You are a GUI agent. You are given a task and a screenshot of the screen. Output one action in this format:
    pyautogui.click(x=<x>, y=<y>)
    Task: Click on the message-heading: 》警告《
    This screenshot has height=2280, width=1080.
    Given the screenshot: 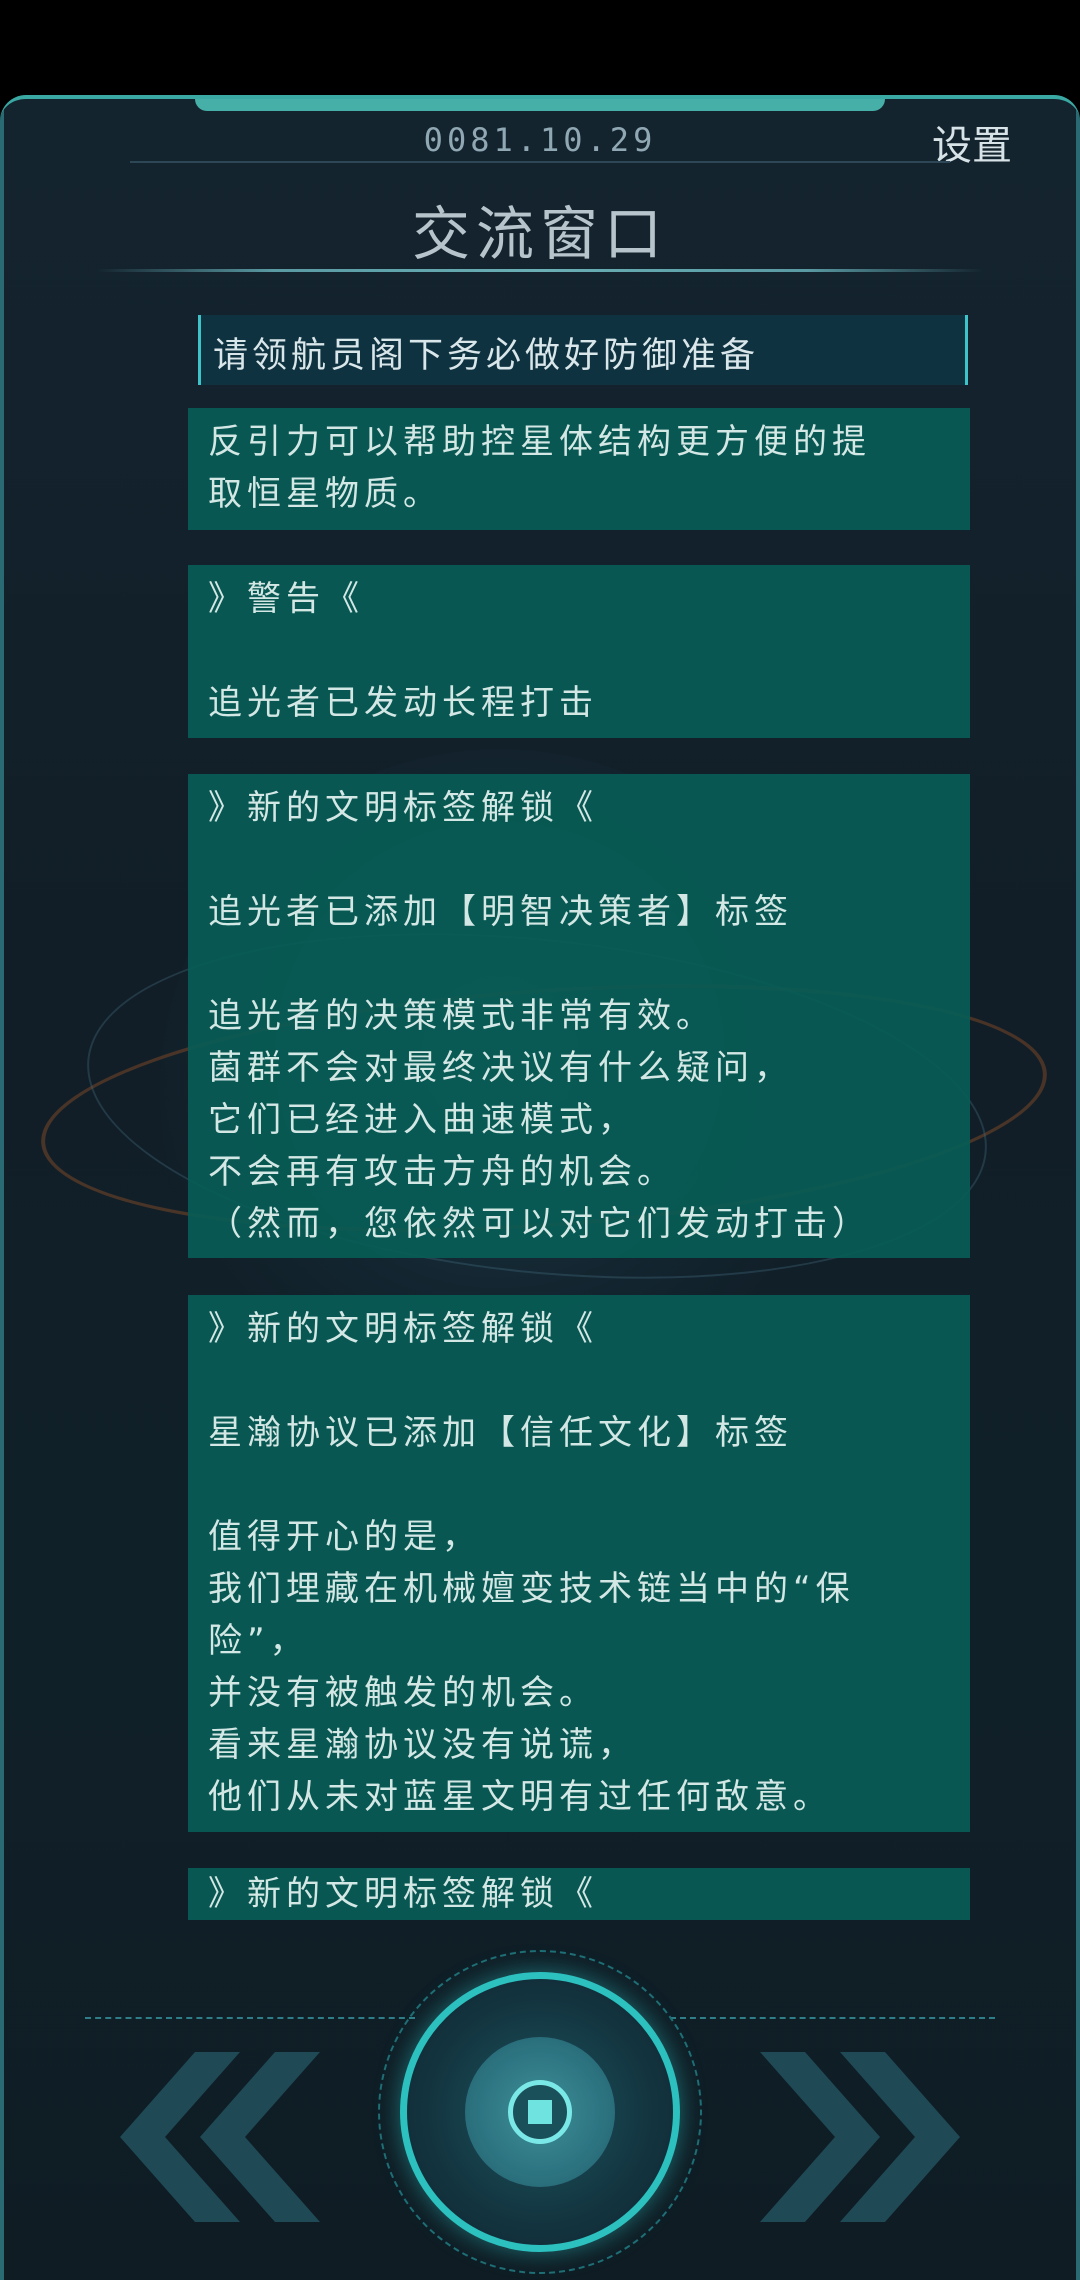 What is the action you would take?
    pyautogui.click(x=286, y=599)
    